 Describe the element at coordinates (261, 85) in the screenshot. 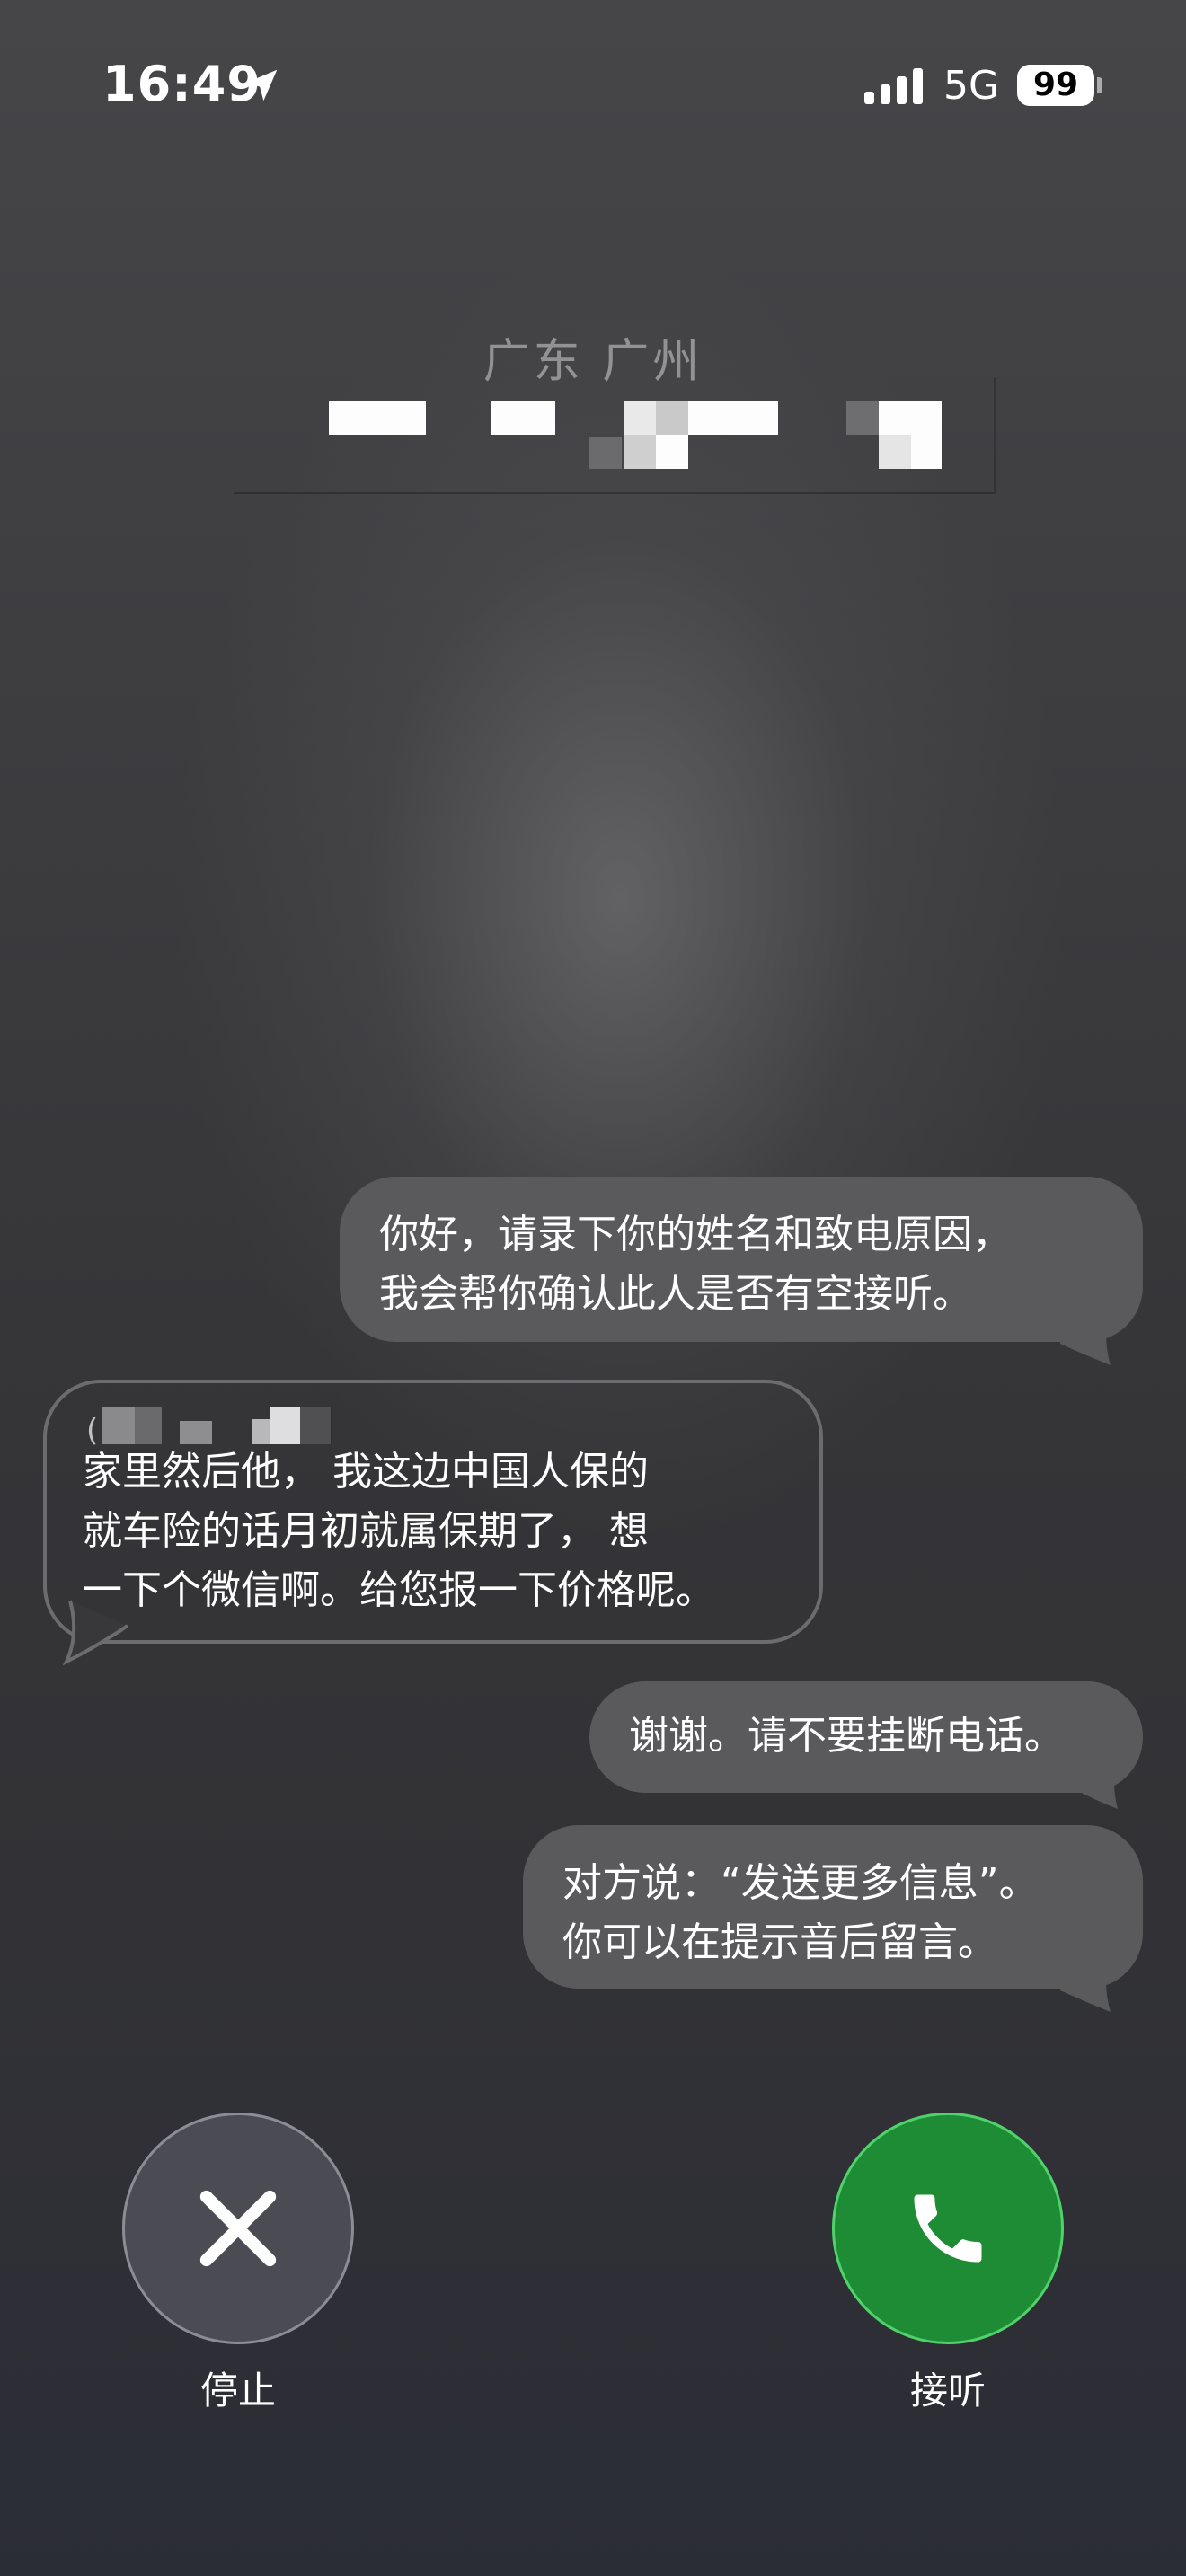

I see `location-arrow-icon` at that location.